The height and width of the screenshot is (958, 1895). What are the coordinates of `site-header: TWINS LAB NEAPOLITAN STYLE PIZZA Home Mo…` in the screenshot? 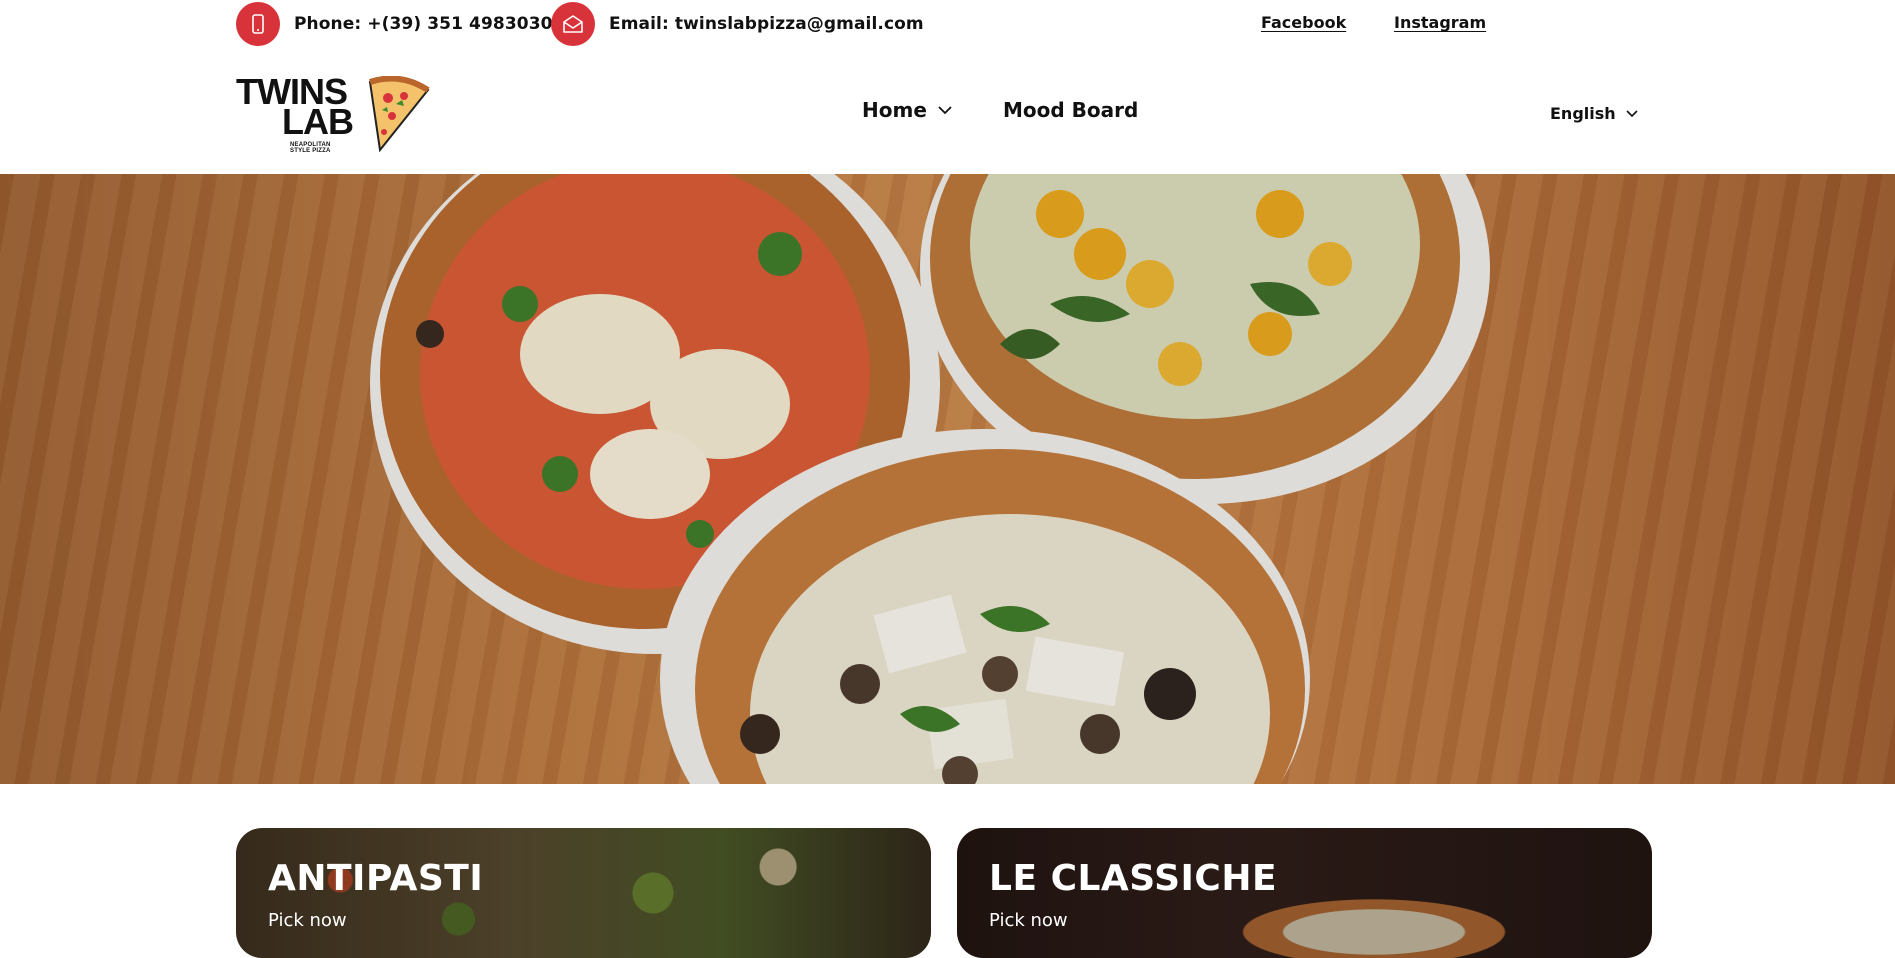 It's located at (947, 111).